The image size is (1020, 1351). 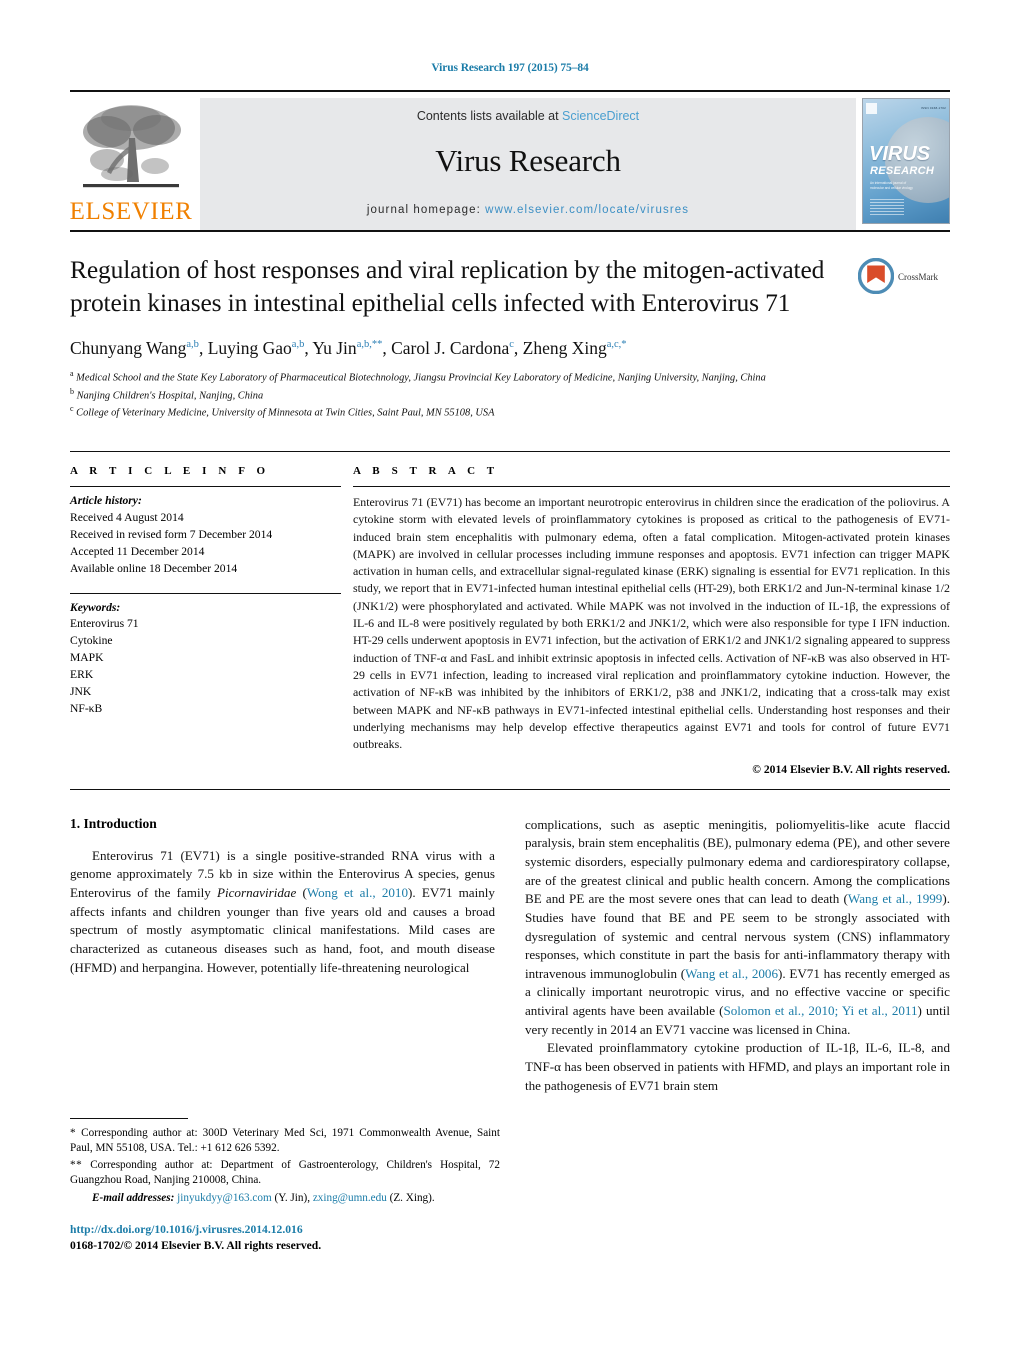 What do you see at coordinates (871, 108) in the screenshot?
I see `cover-elsevier-mini-icon` at bounding box center [871, 108].